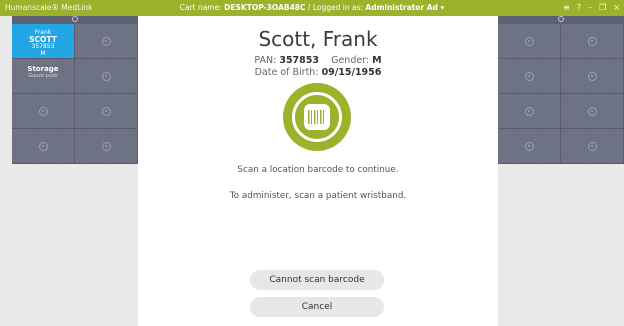 This screenshot has height=326, width=624. I want to click on patient-ids: PAN: 357853 Gender: M, so click(318, 60).